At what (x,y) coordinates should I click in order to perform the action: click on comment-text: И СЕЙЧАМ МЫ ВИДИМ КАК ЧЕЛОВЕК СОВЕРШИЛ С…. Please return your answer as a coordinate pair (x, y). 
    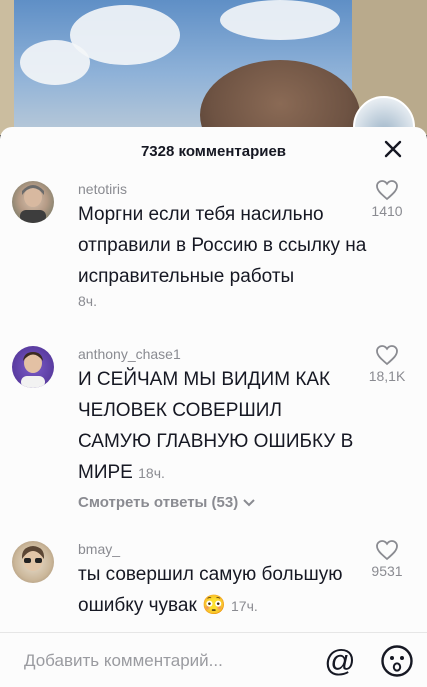
    Looking at the image, I should click on (218, 426).